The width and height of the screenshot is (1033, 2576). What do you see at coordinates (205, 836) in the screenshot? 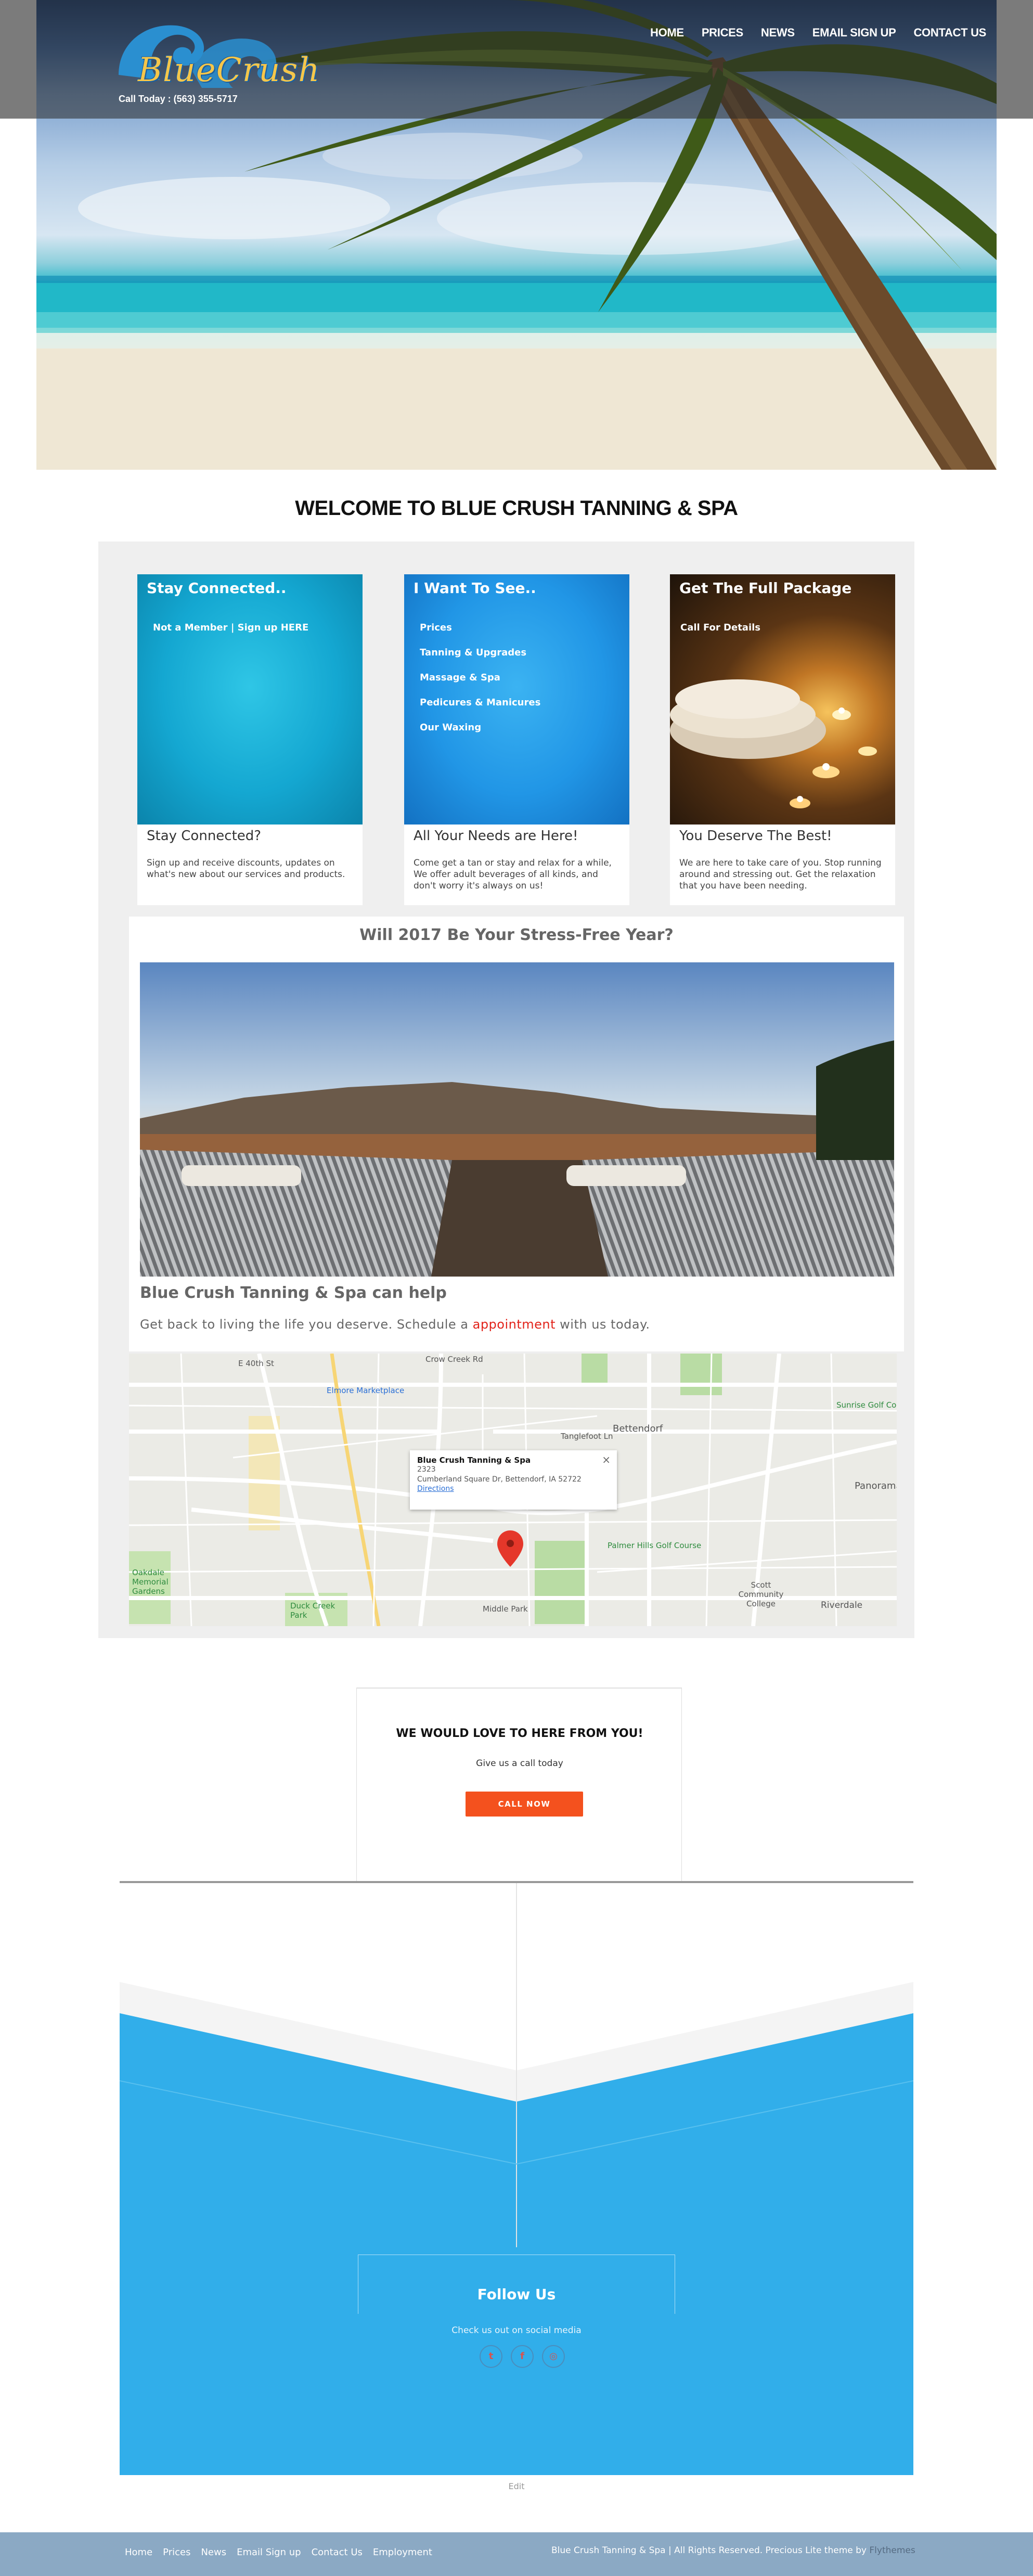
I see `card-title: Stay Connected?` at bounding box center [205, 836].